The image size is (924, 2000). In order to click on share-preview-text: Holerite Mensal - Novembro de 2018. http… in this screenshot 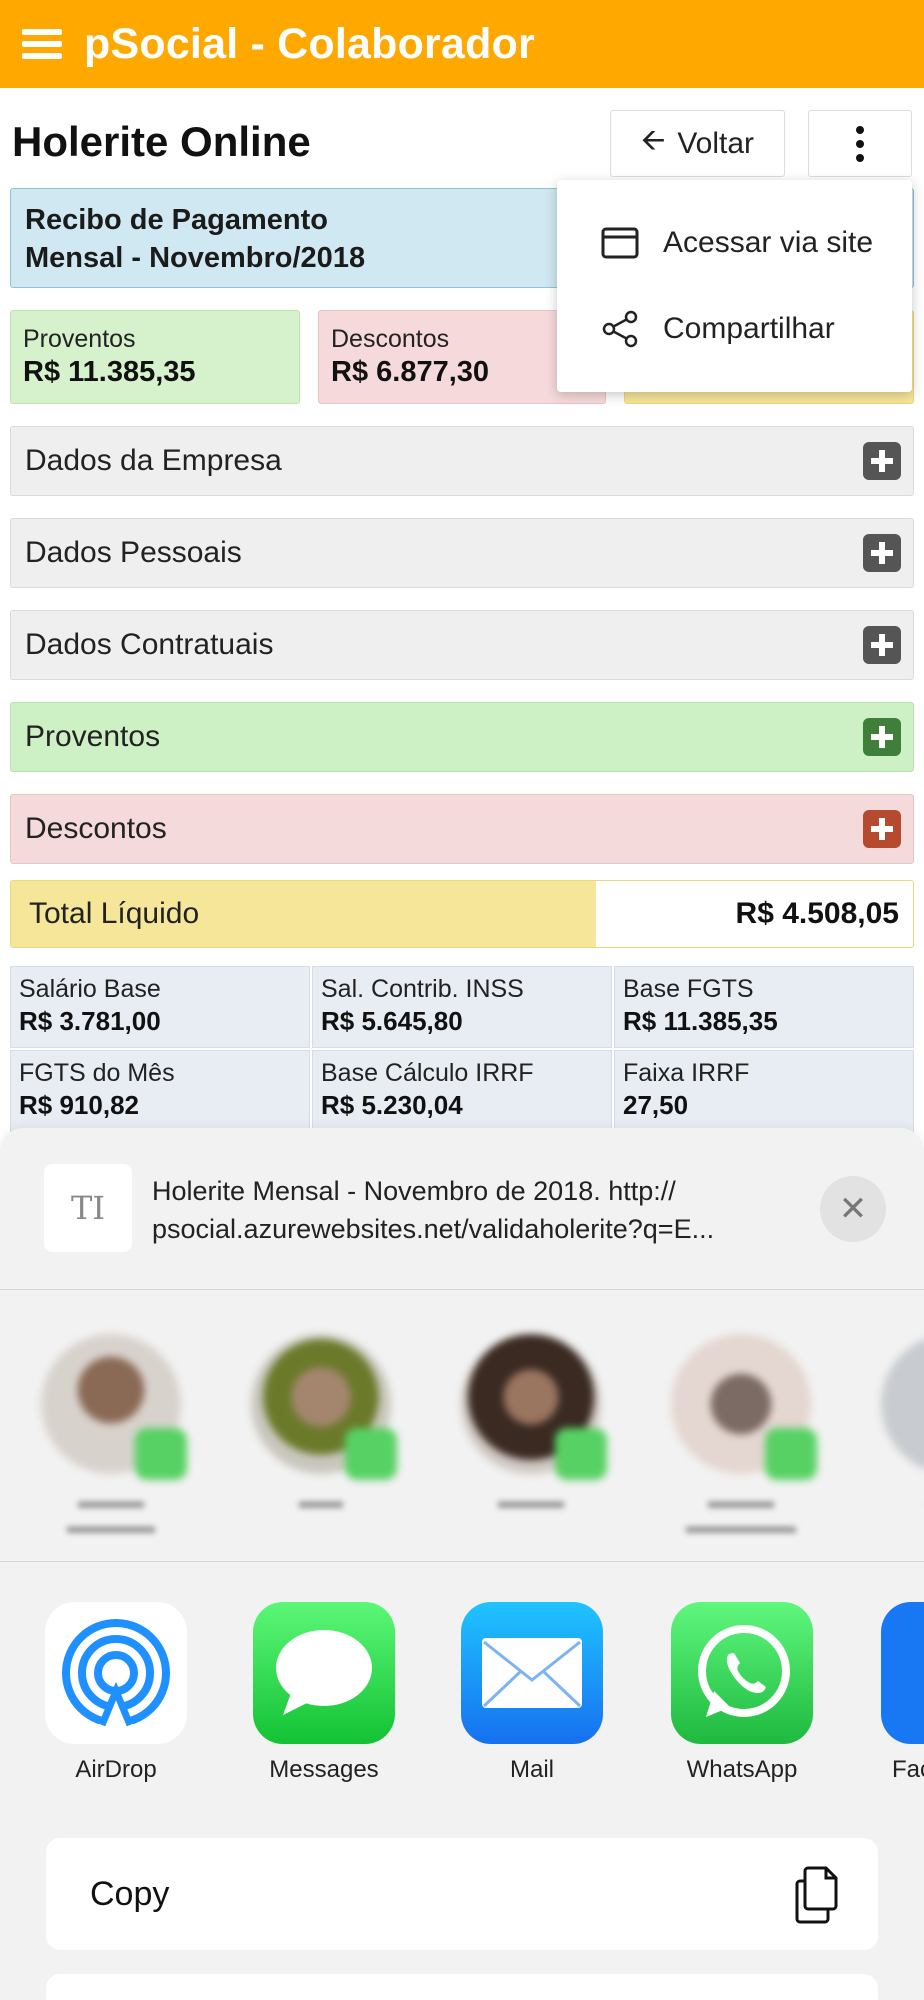, I will do `click(477, 1210)`.